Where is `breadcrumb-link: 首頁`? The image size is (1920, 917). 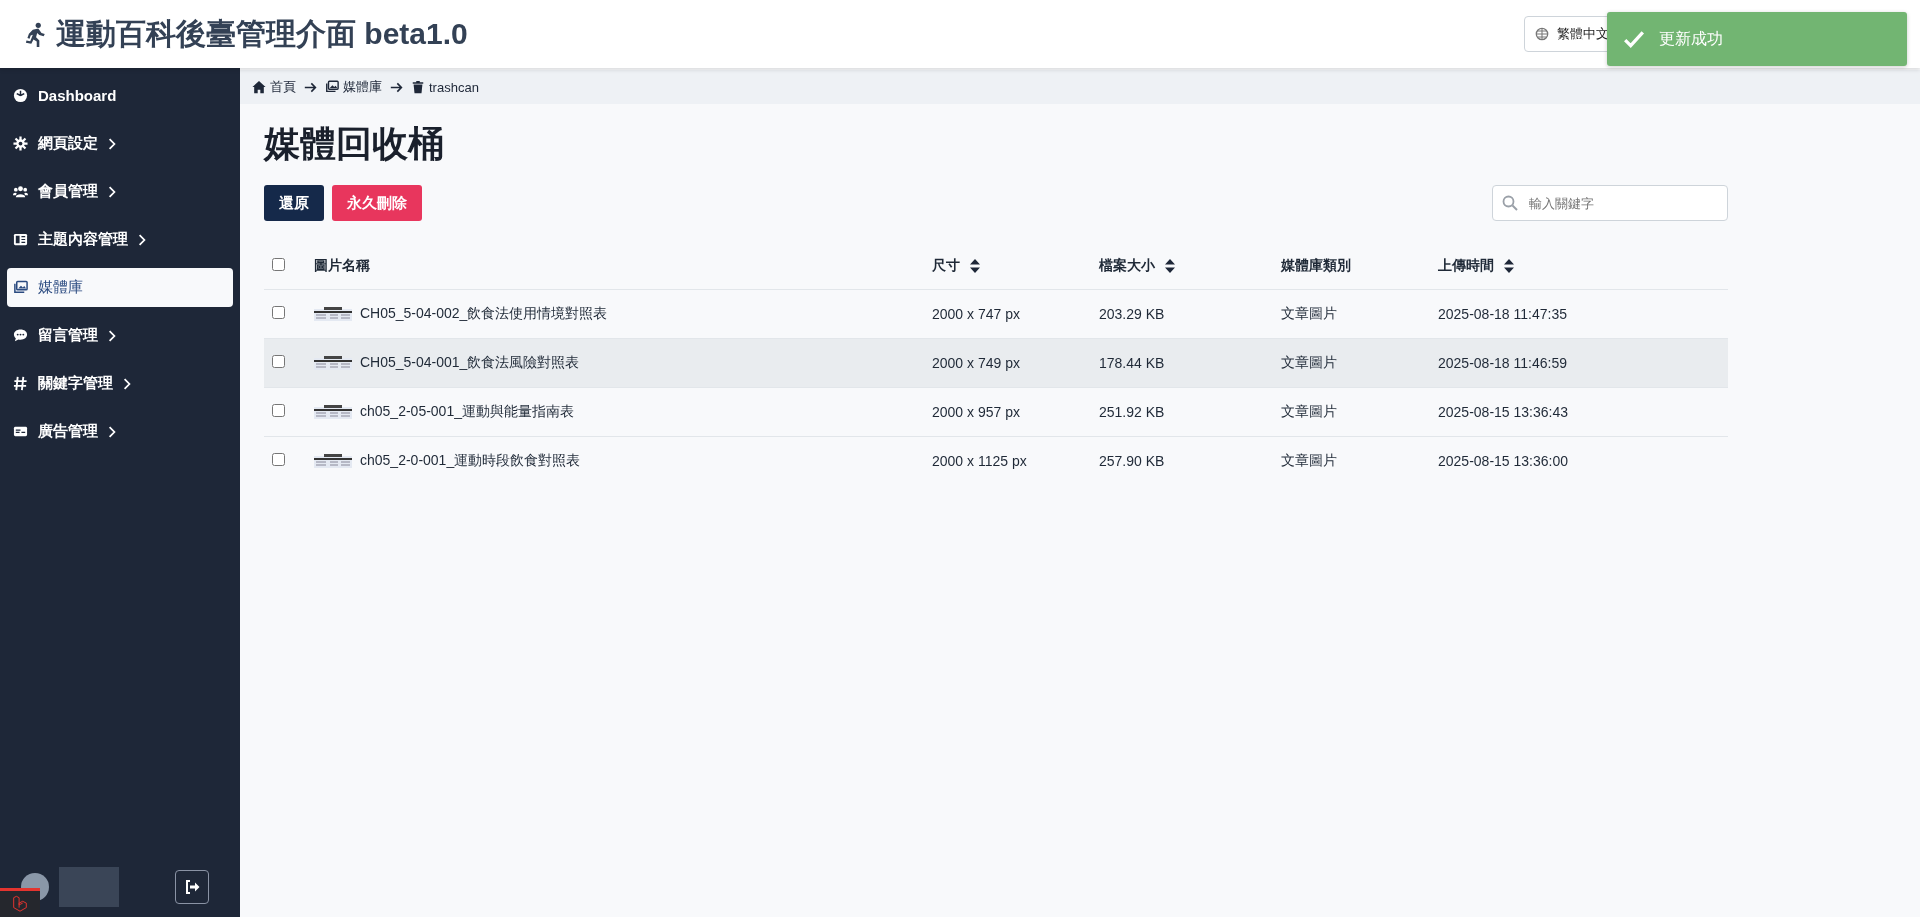 breadcrumb-link: 首頁 is located at coordinates (274, 87).